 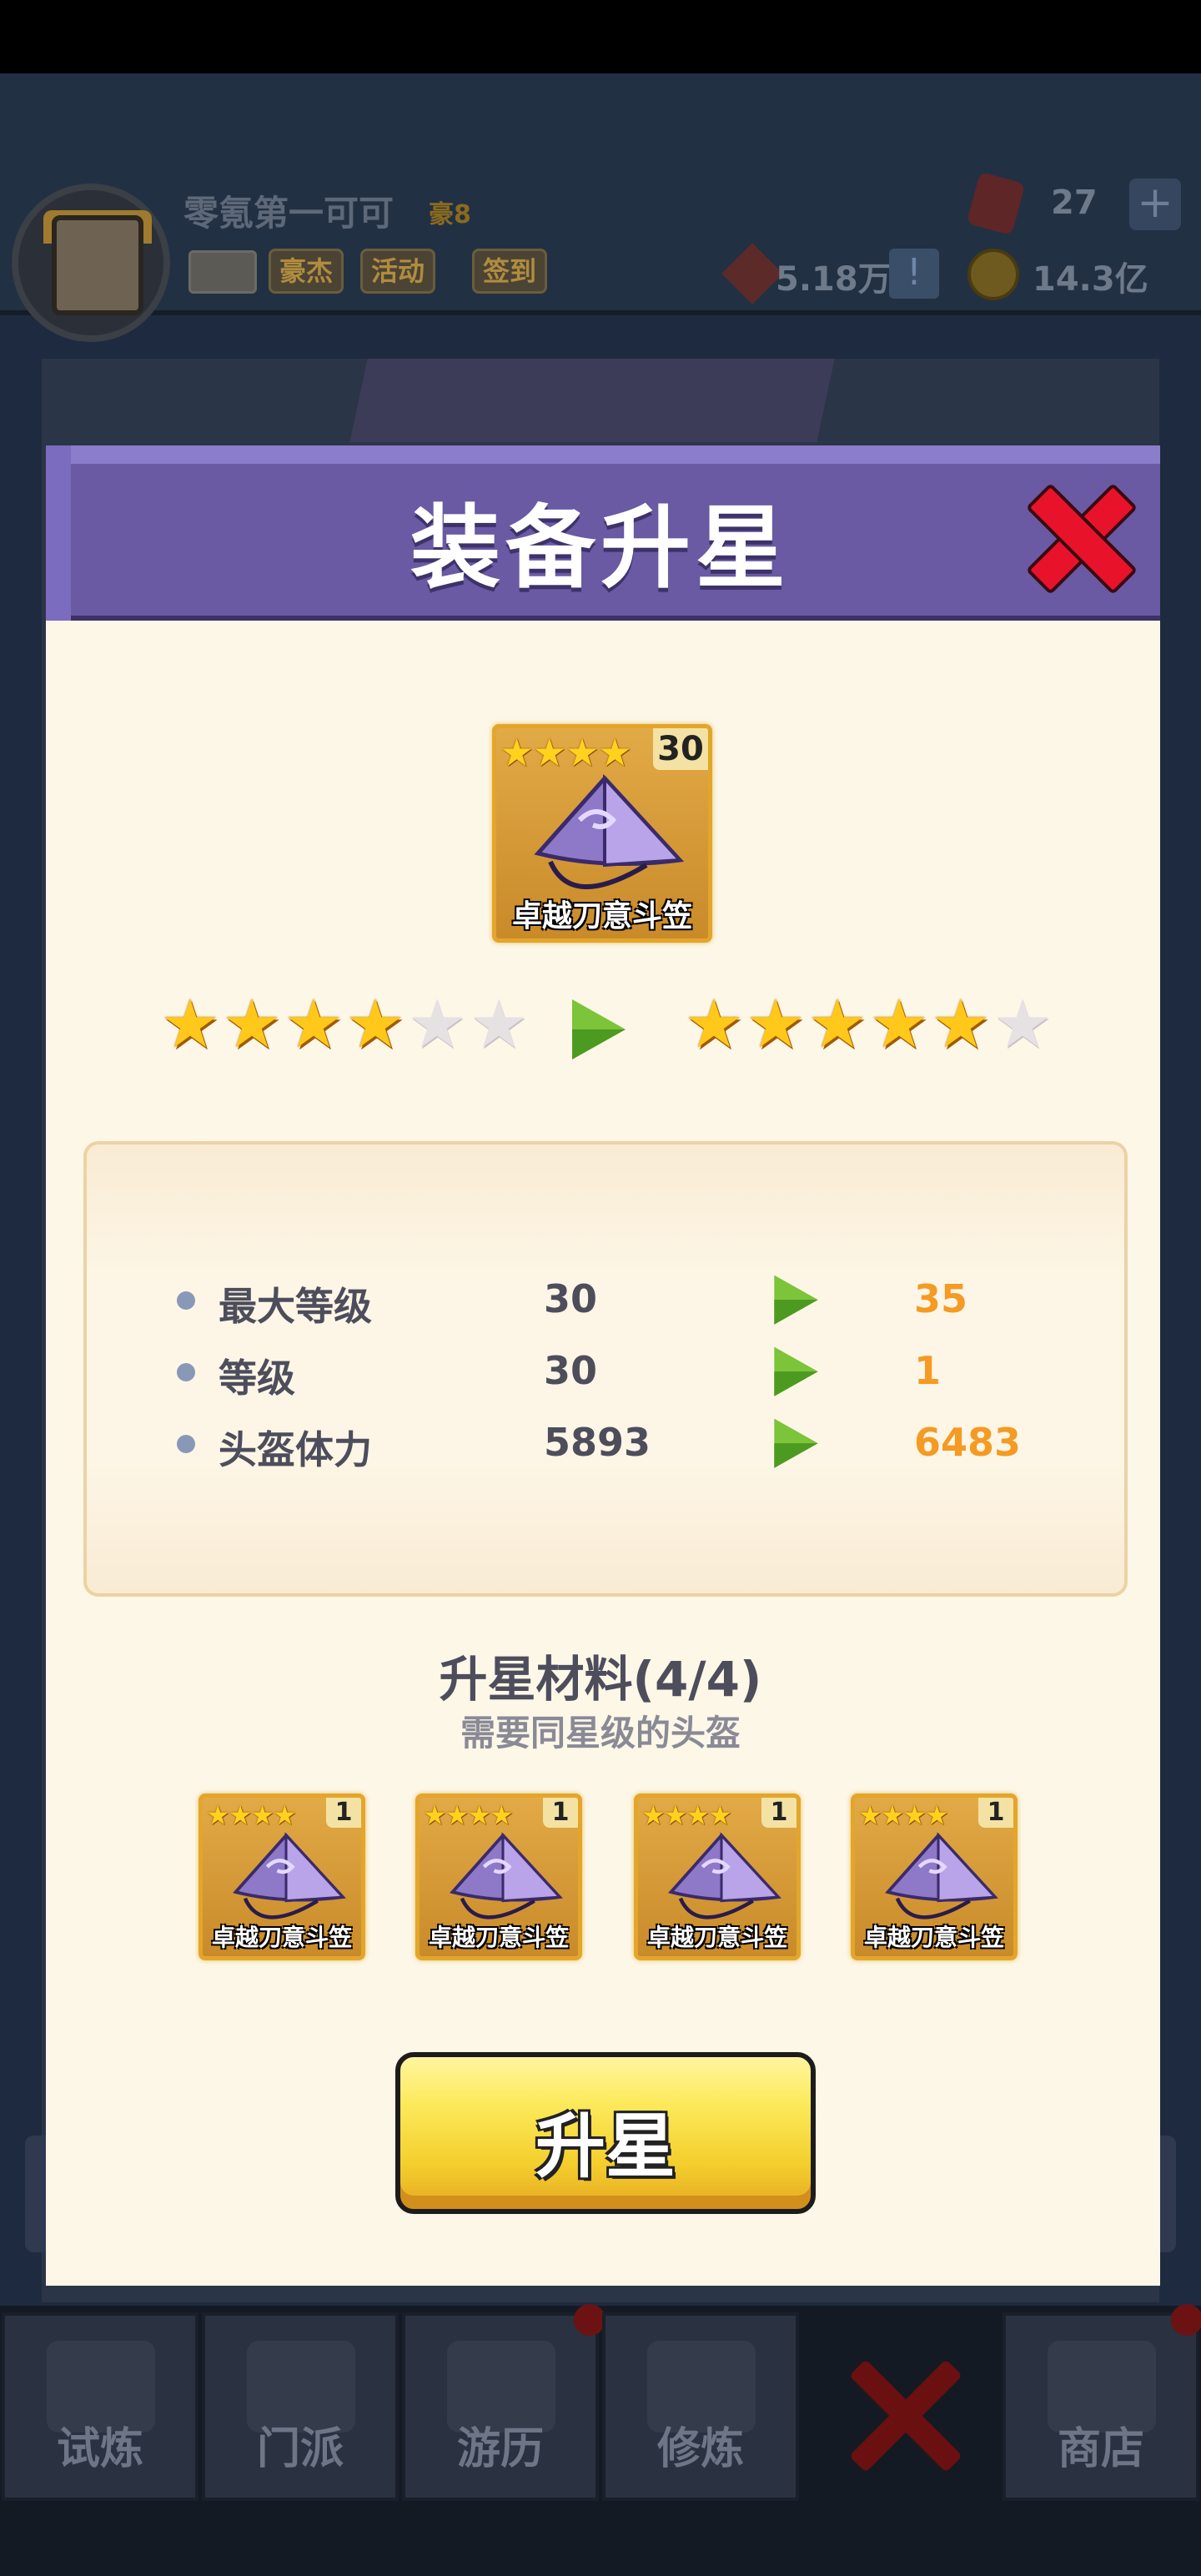 What do you see at coordinates (300, 2449) in the screenshot?
I see `nav-label: 门派` at bounding box center [300, 2449].